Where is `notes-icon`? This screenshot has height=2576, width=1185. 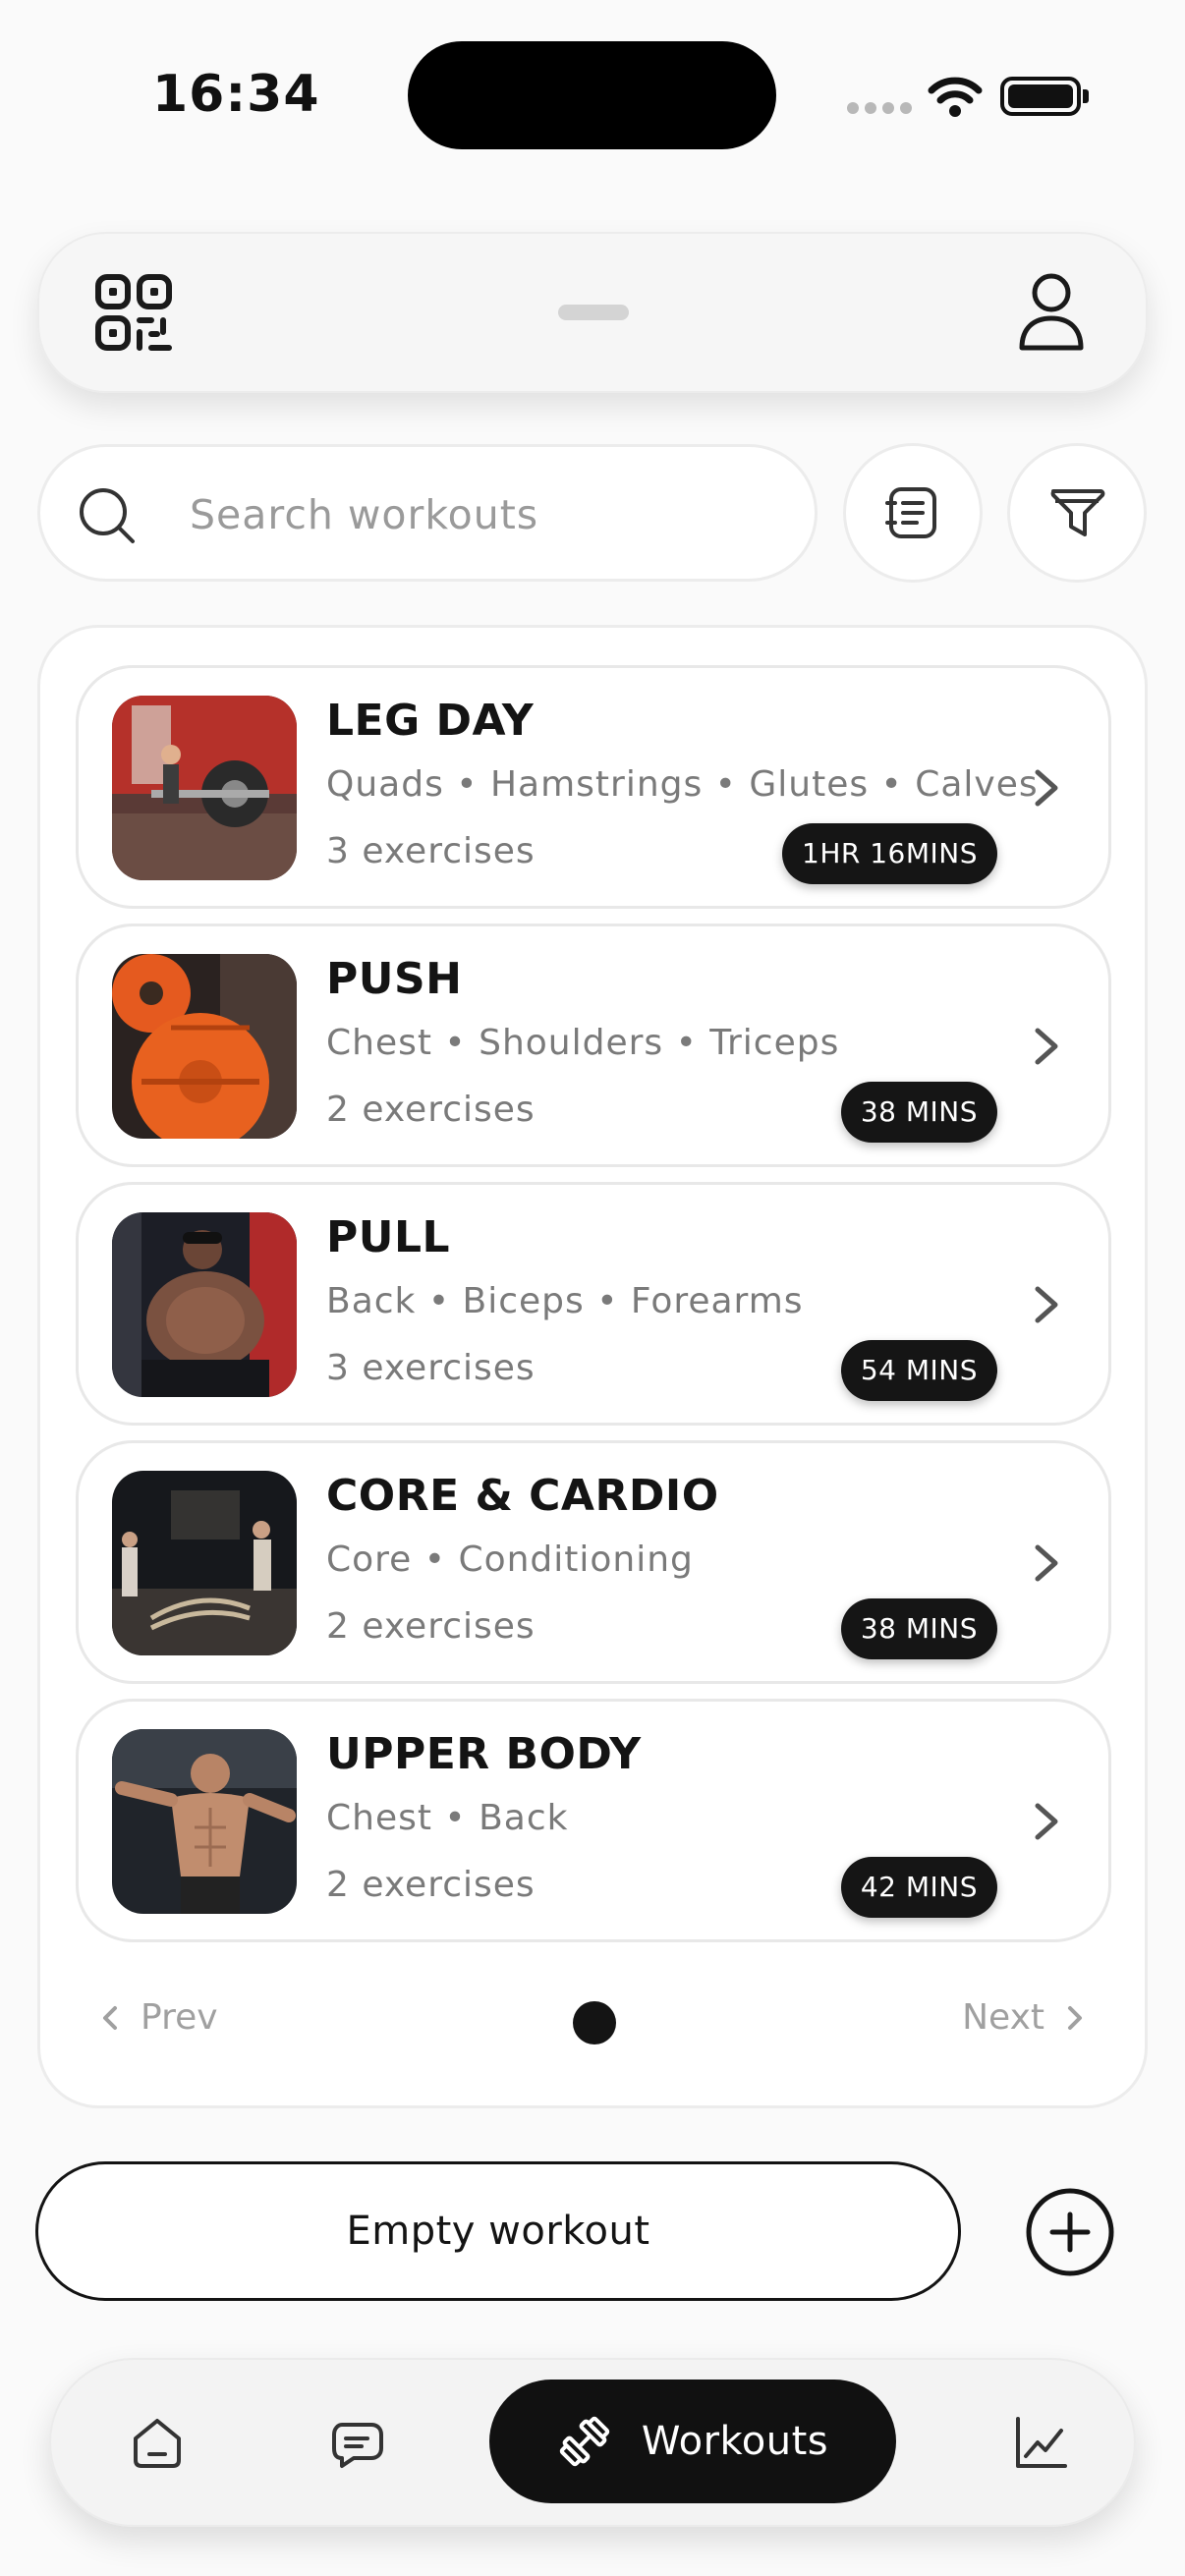
notes-icon is located at coordinates (911, 512).